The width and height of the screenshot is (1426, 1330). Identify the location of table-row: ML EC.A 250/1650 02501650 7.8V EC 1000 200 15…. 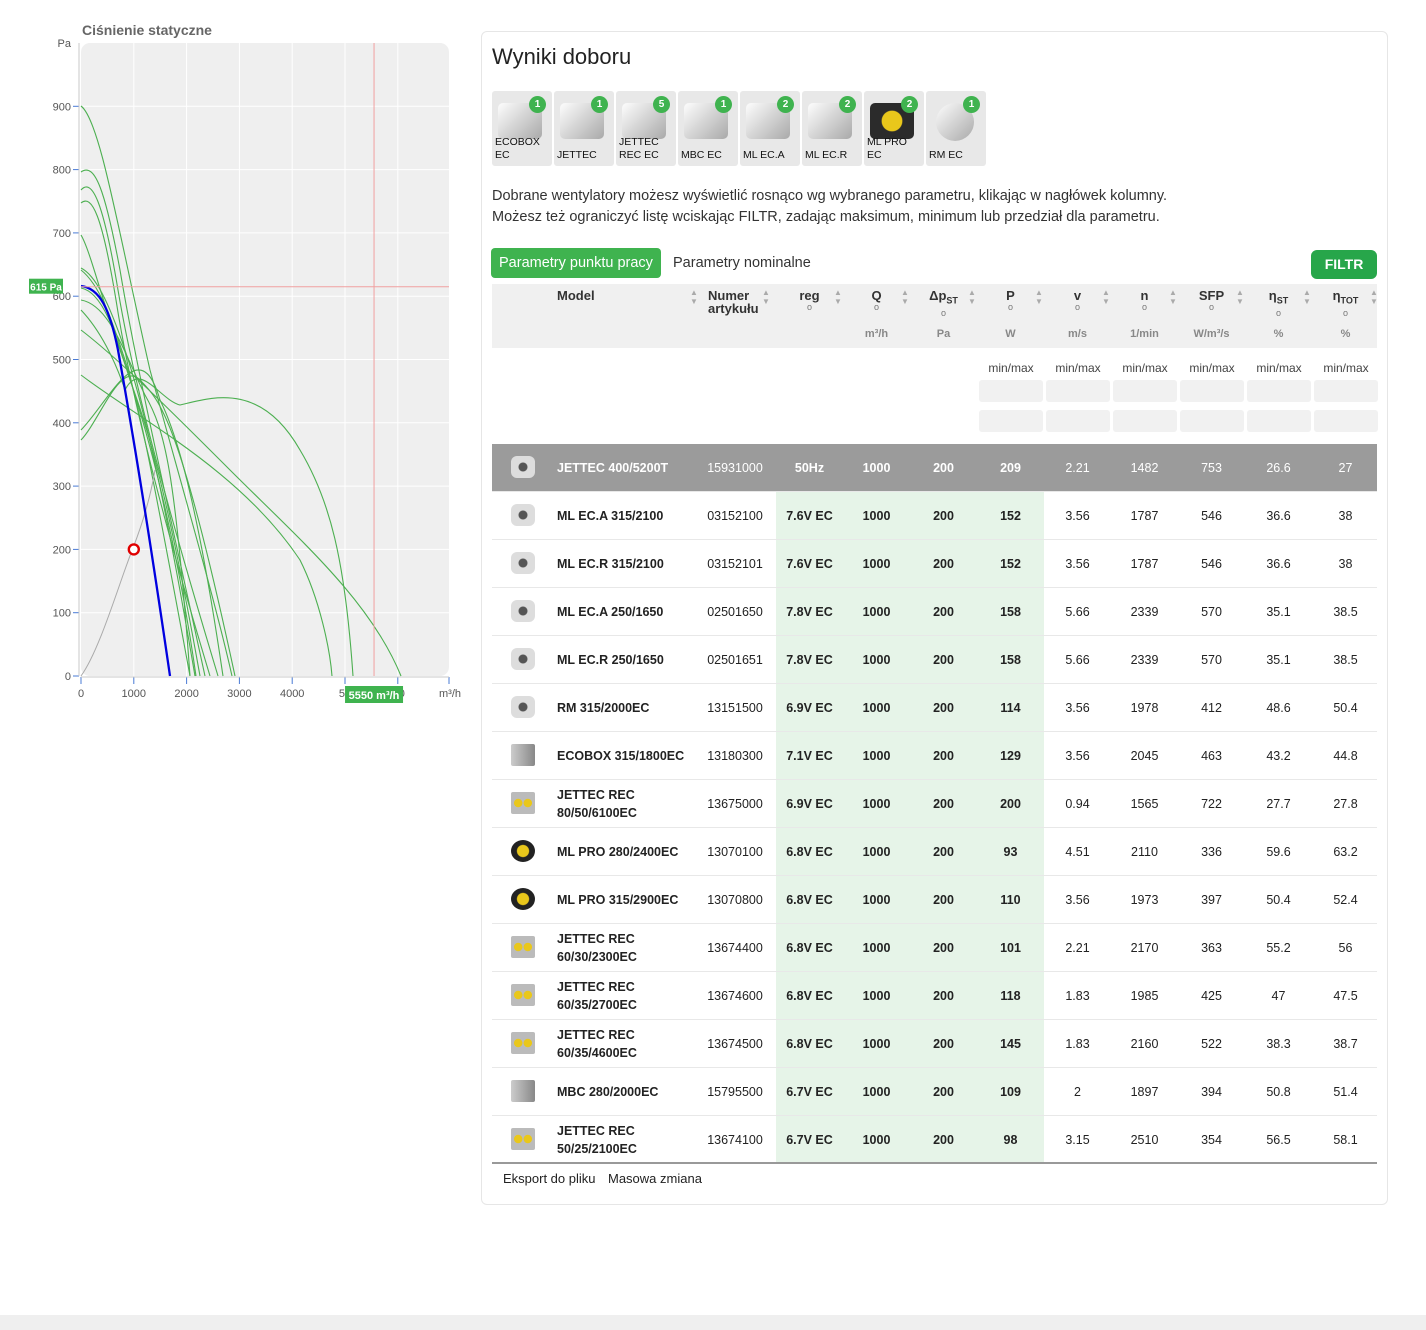
(934, 612).